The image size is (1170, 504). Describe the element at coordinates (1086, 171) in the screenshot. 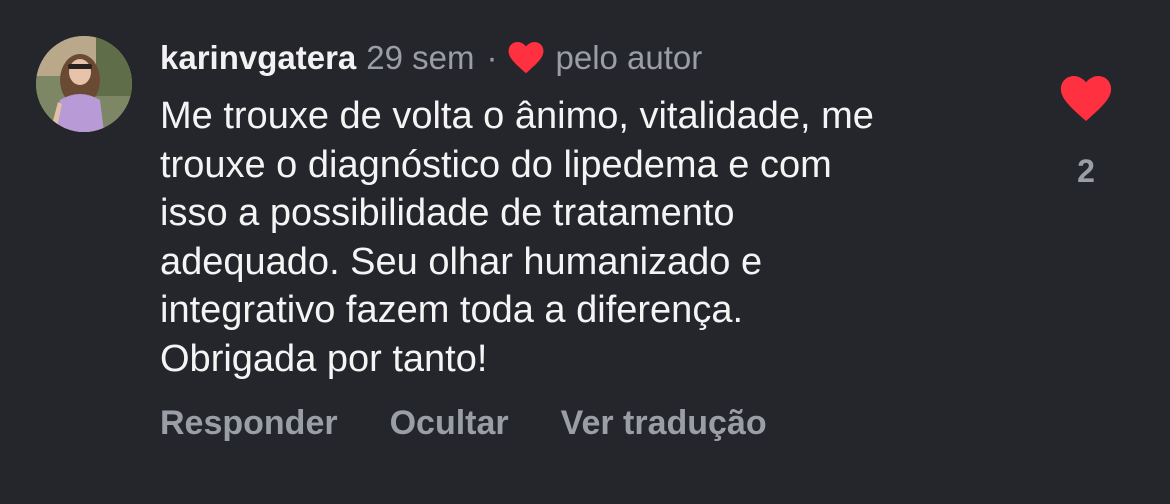

I see `like-count: 2` at that location.